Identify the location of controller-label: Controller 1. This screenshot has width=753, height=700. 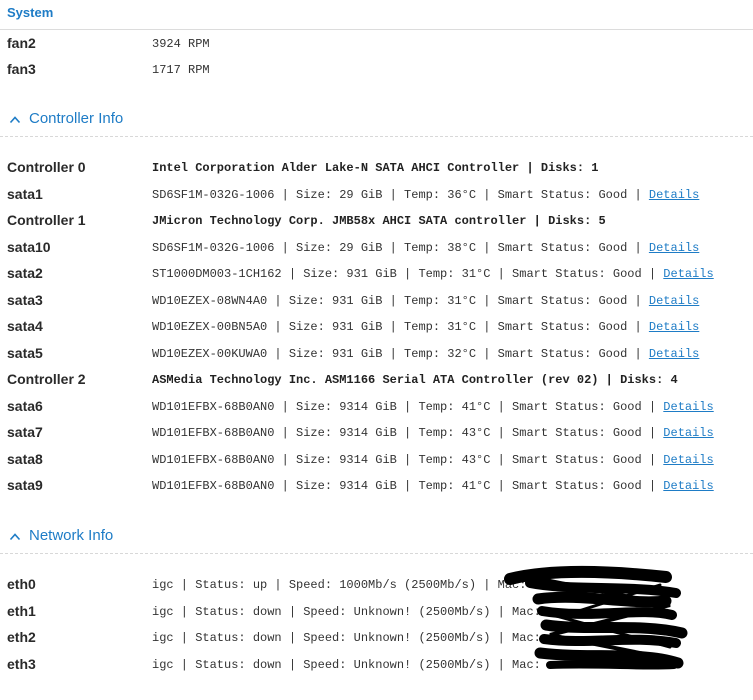
(46, 220).